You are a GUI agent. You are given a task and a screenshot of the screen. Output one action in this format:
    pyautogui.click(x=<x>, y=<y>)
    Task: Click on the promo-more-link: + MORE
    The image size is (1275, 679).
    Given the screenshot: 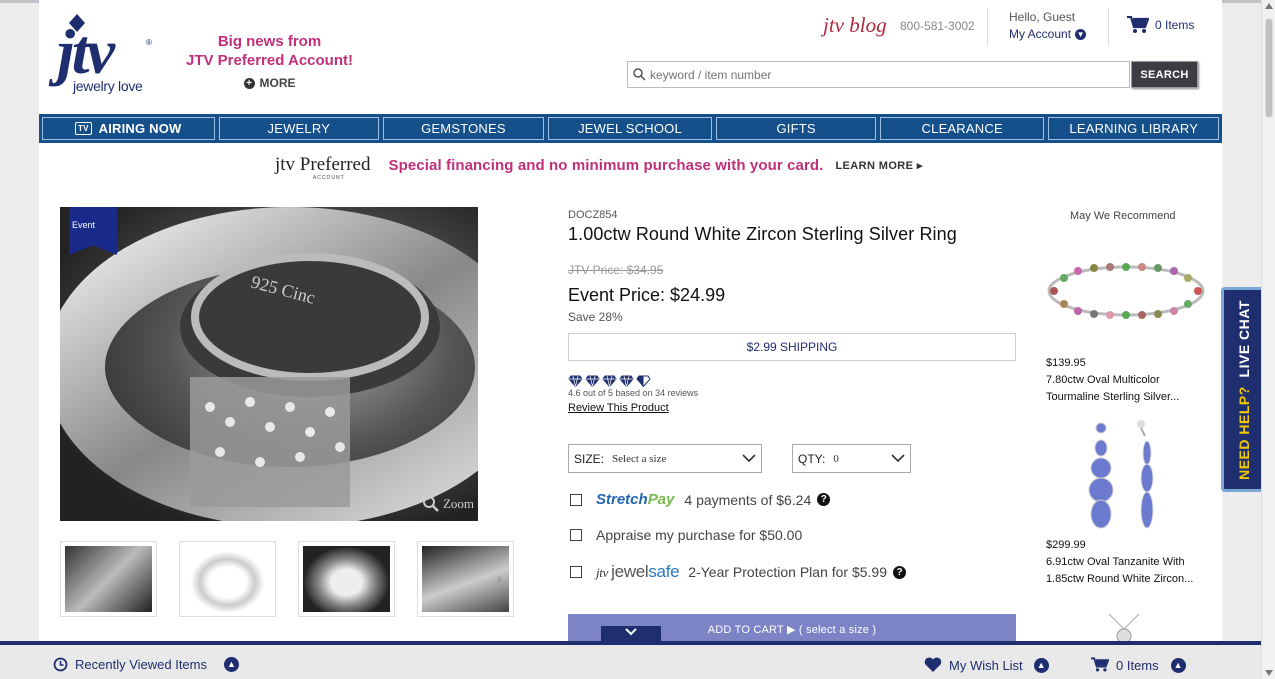 What is the action you would take?
    pyautogui.click(x=269, y=83)
    